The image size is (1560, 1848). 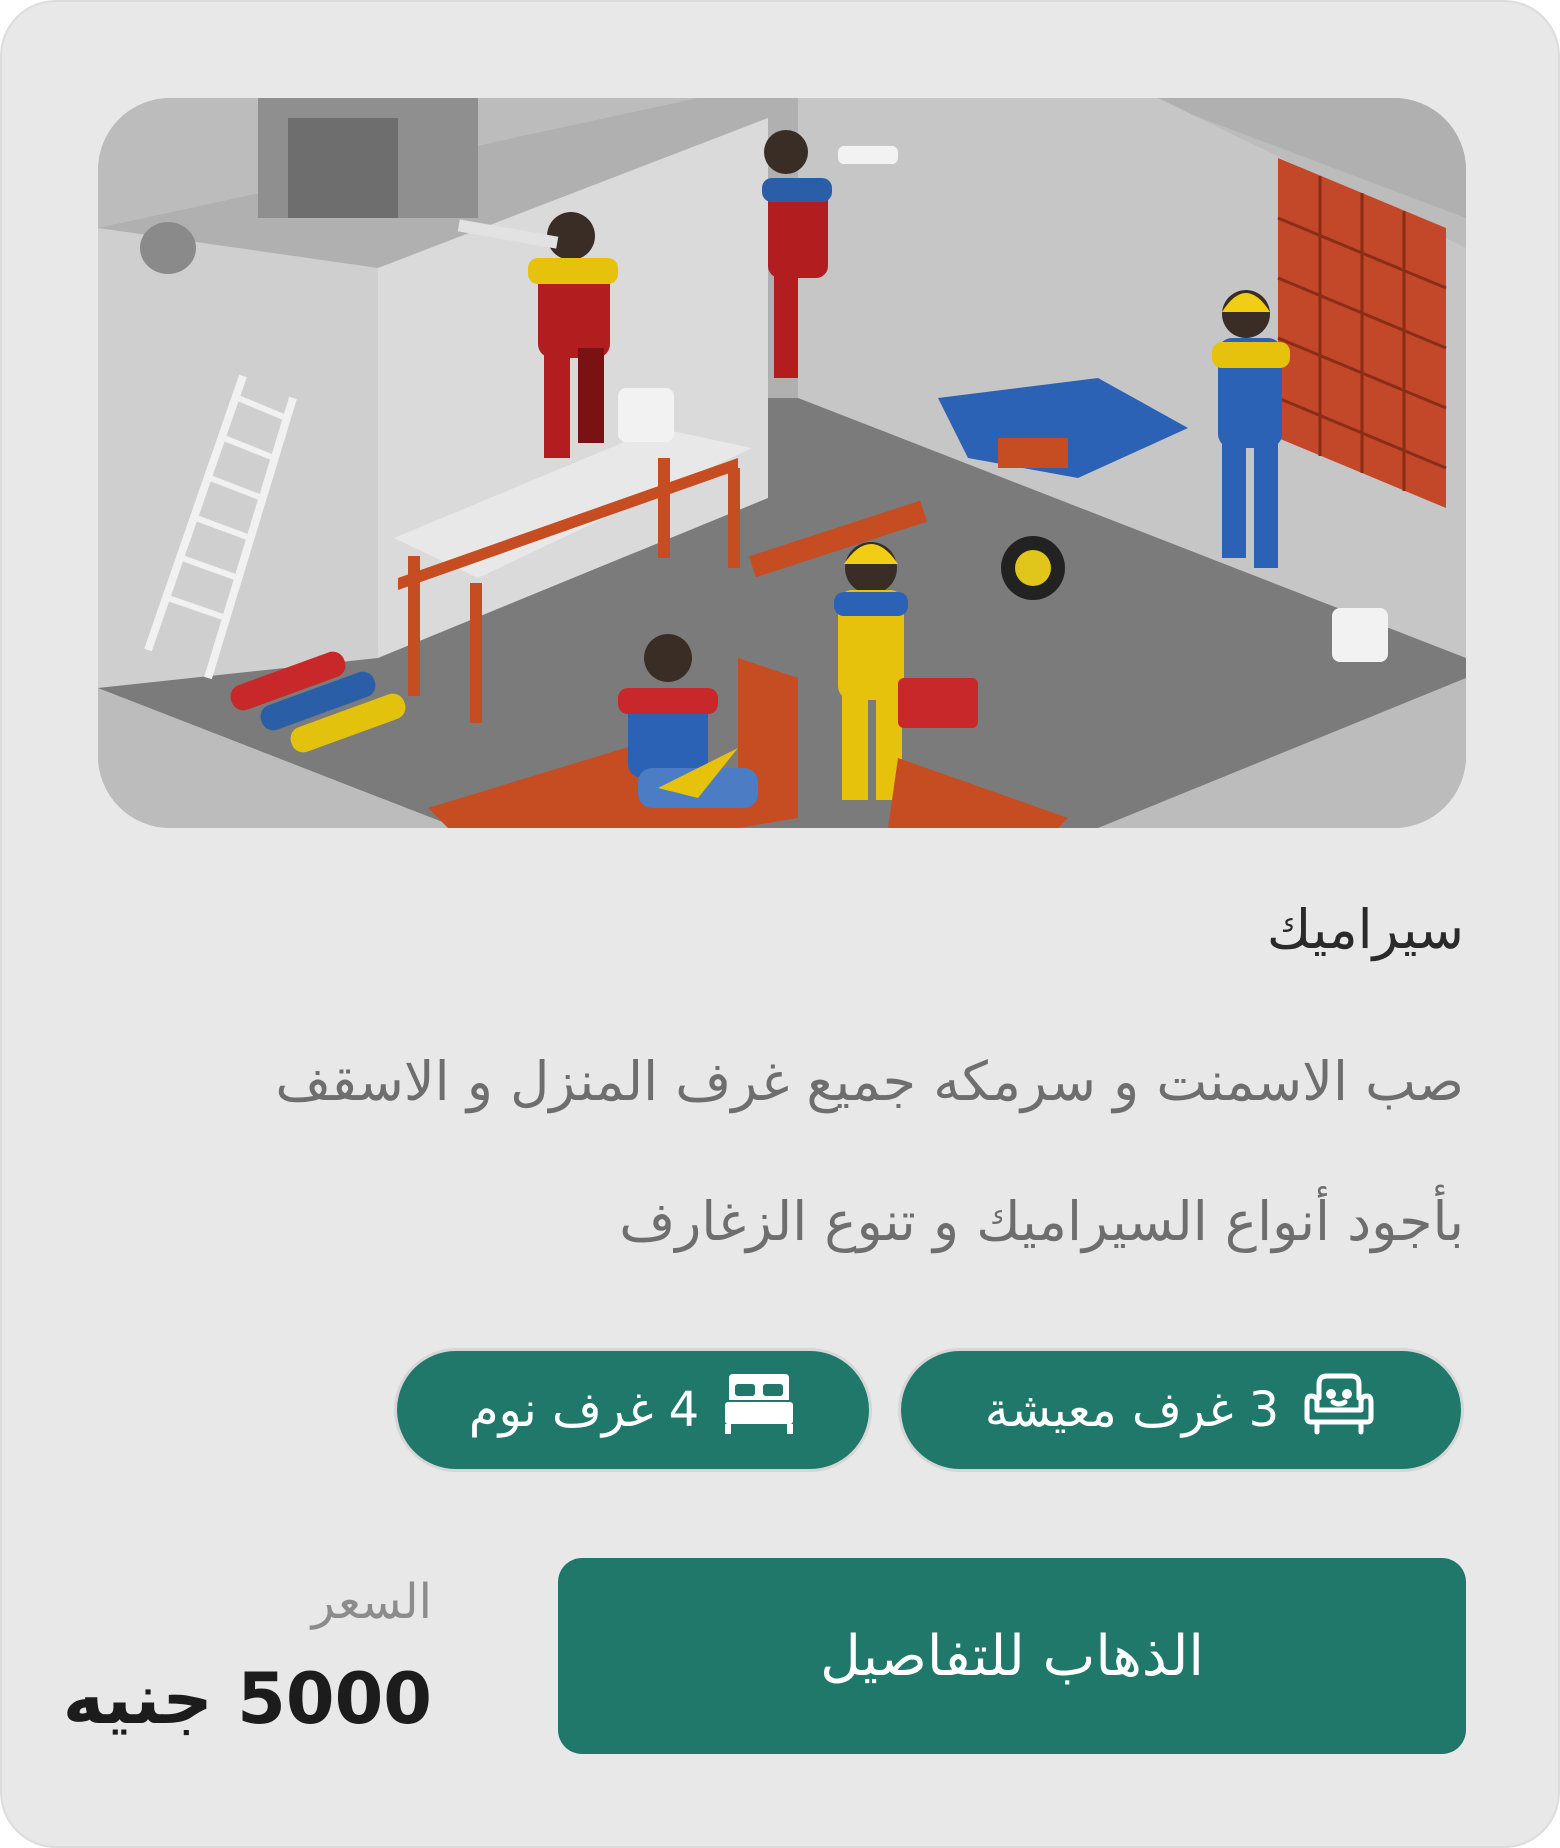 What do you see at coordinates (1339, 1410) in the screenshot?
I see `sofa-icon` at bounding box center [1339, 1410].